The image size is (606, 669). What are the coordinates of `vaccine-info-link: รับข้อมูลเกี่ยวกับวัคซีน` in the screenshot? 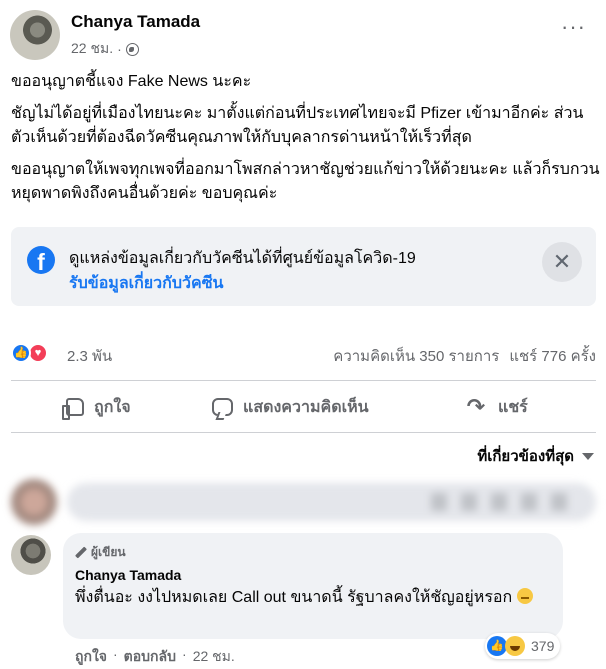 It's located at (146, 283).